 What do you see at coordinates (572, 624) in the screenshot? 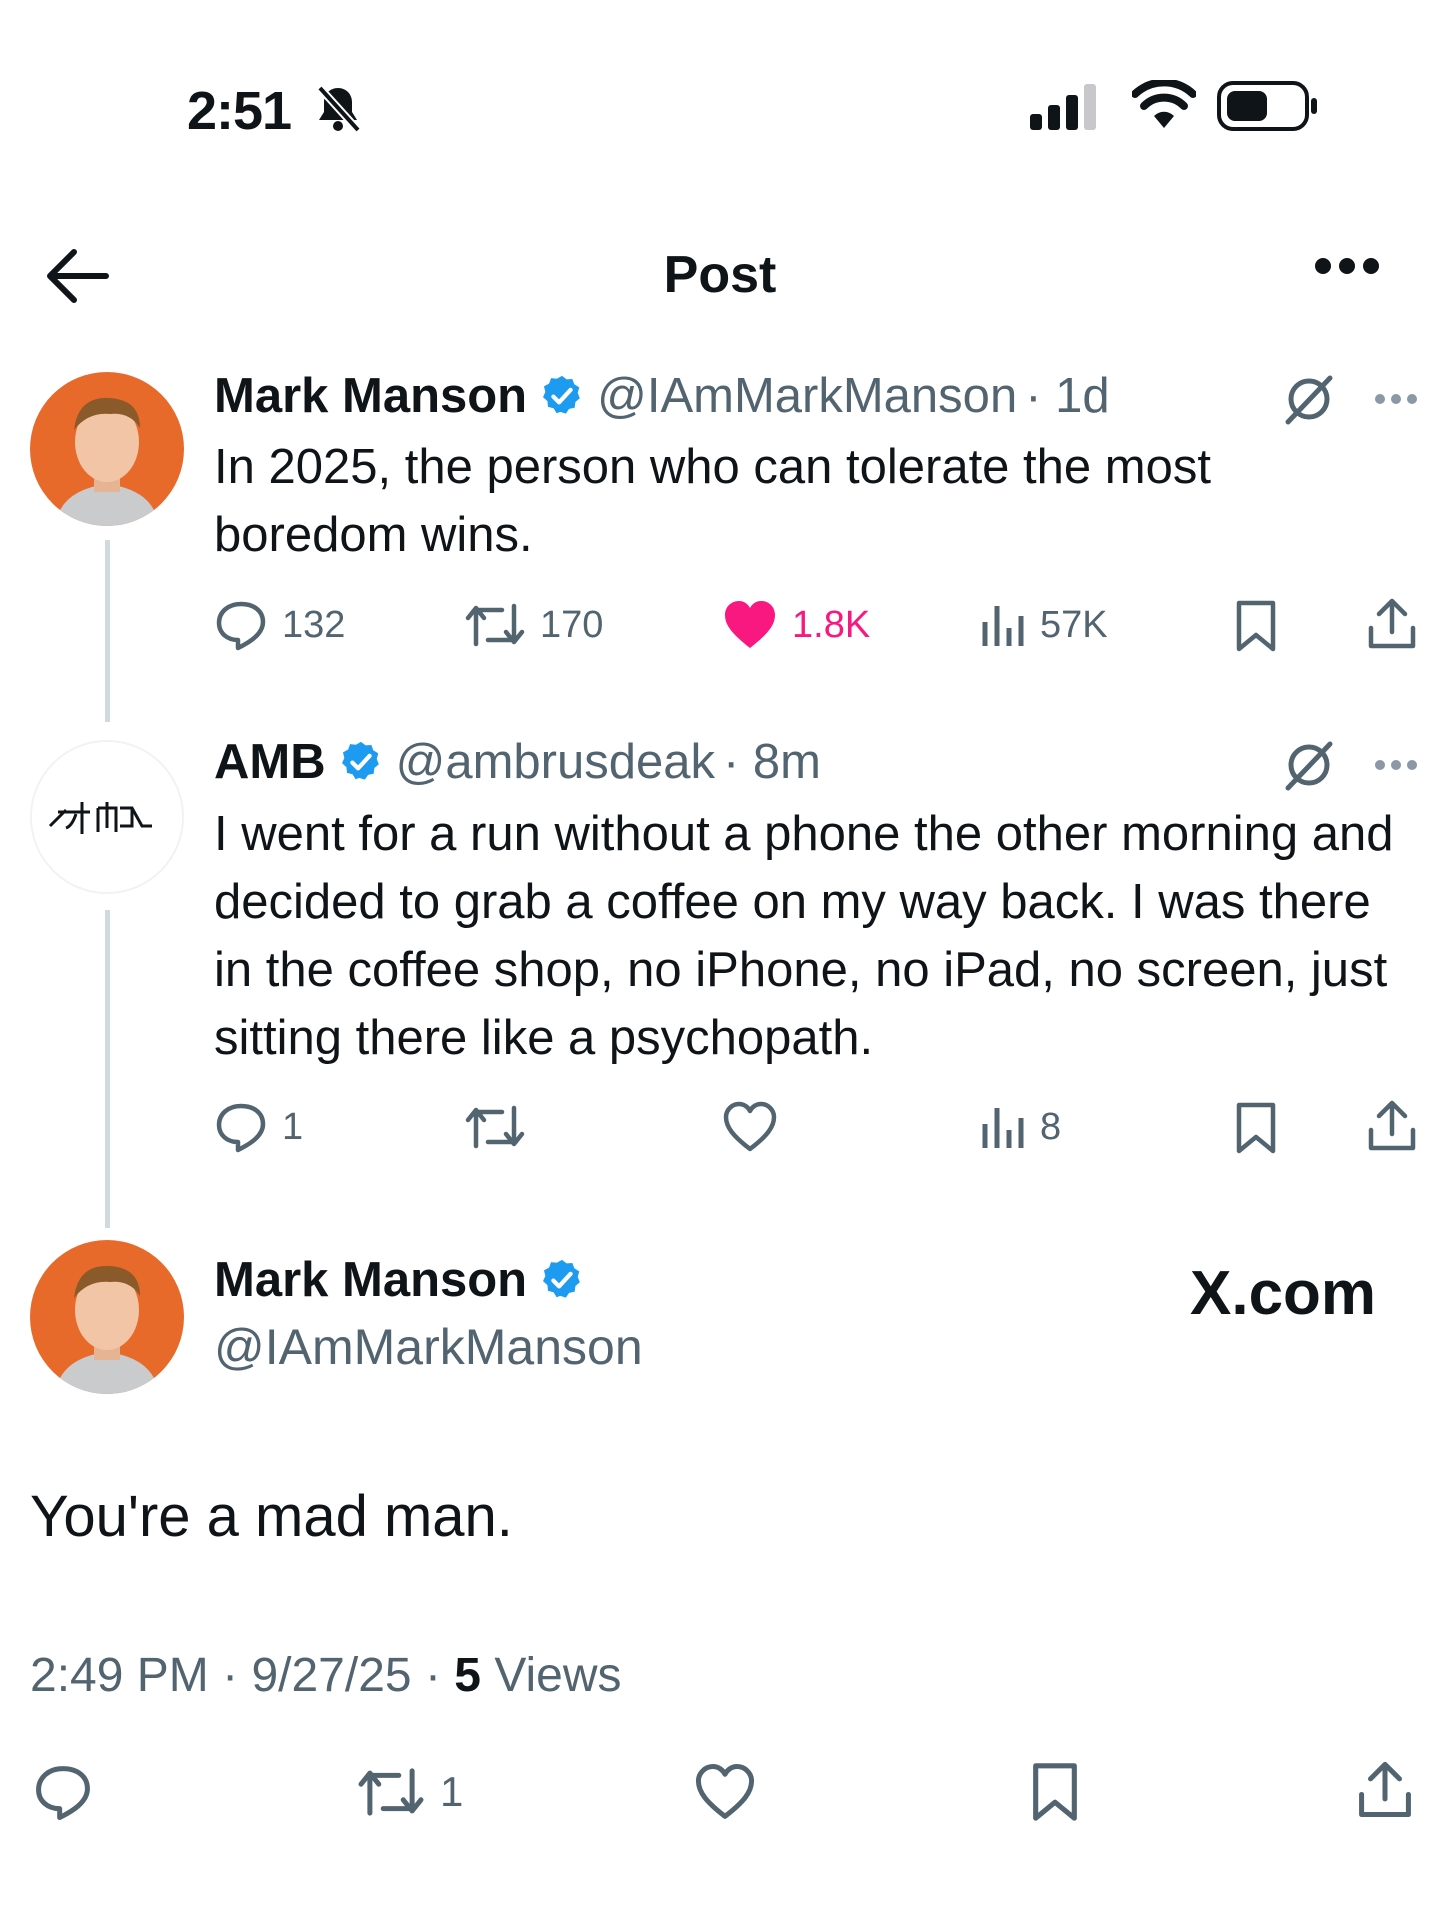
I see `retweet-count: 170` at bounding box center [572, 624].